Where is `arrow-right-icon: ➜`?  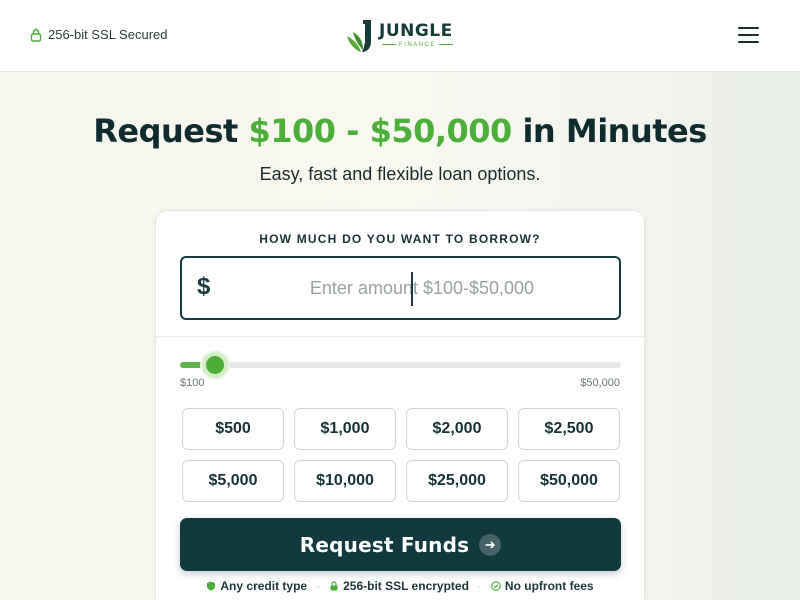
arrow-right-icon: ➜ is located at coordinates (490, 544).